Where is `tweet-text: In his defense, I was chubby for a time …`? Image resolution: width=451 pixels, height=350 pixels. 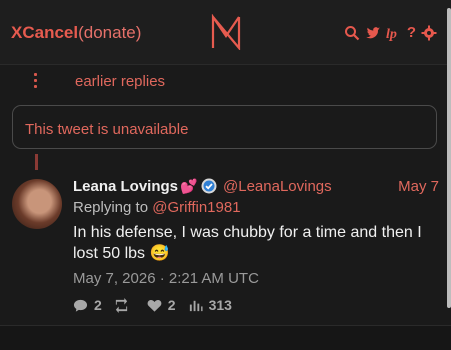
tweet-text: In his defense, I was chubby for a time … is located at coordinates (247, 243).